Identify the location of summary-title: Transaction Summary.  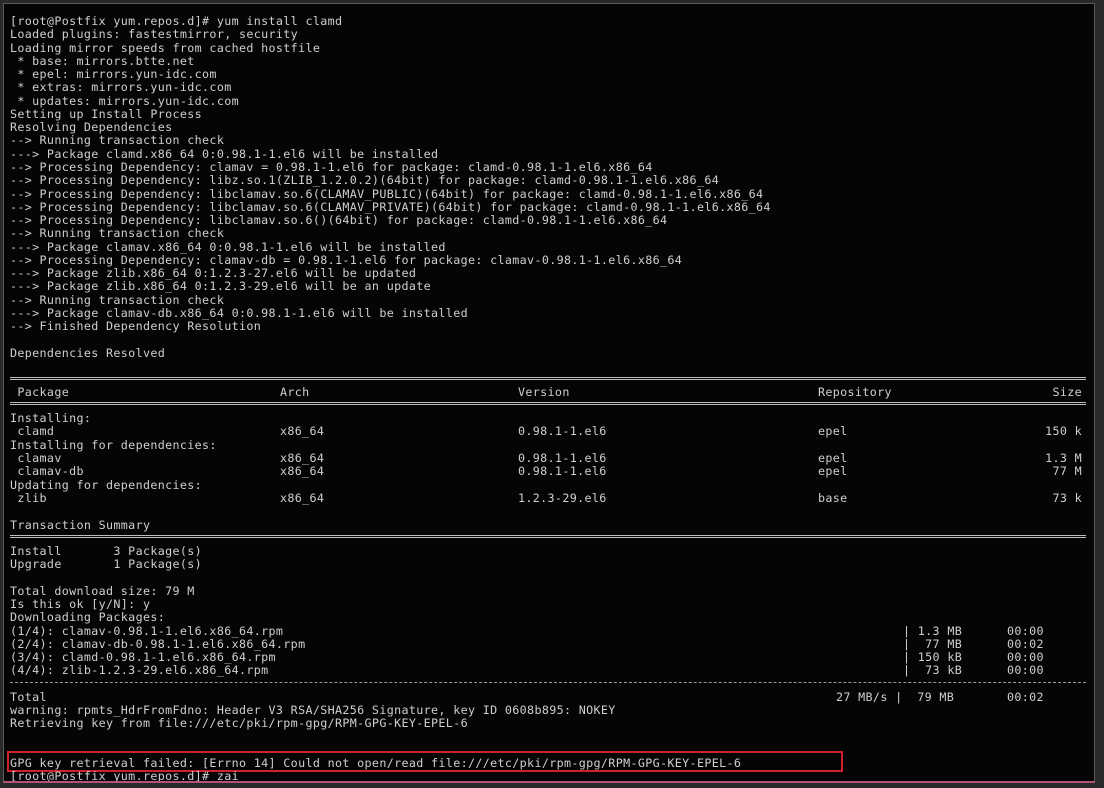
(80, 525).